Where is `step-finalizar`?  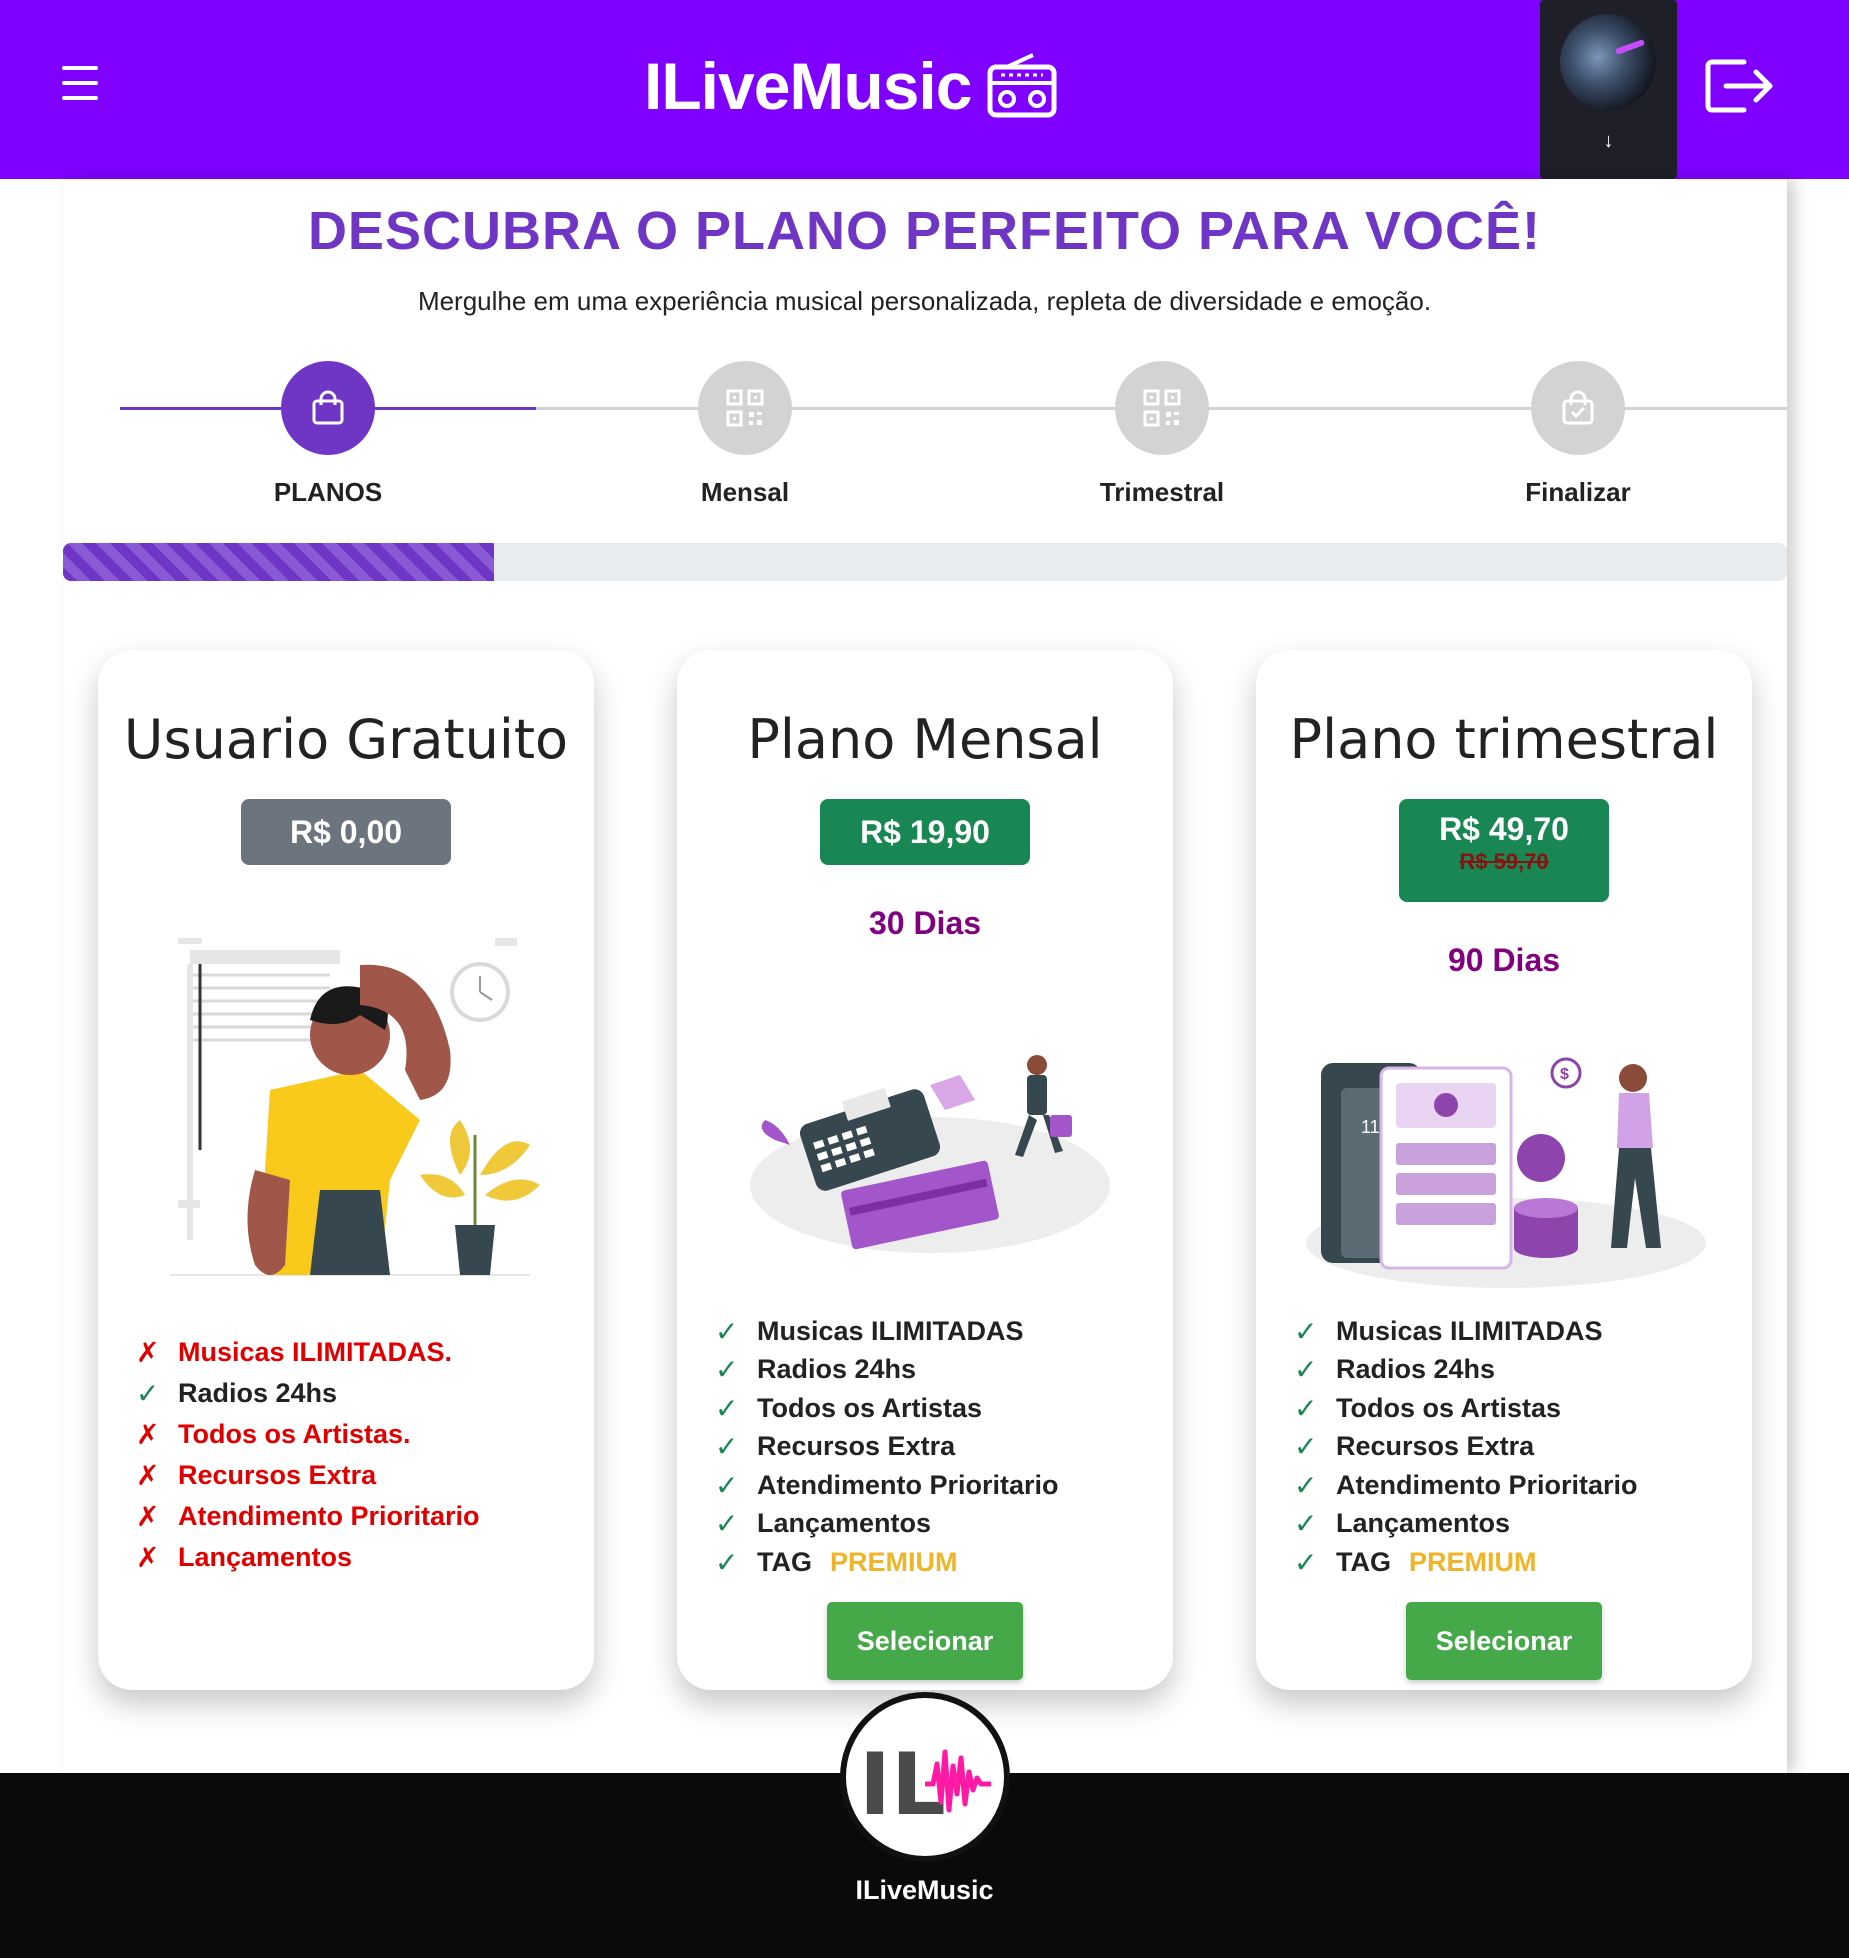 step-finalizar is located at coordinates (1578, 408).